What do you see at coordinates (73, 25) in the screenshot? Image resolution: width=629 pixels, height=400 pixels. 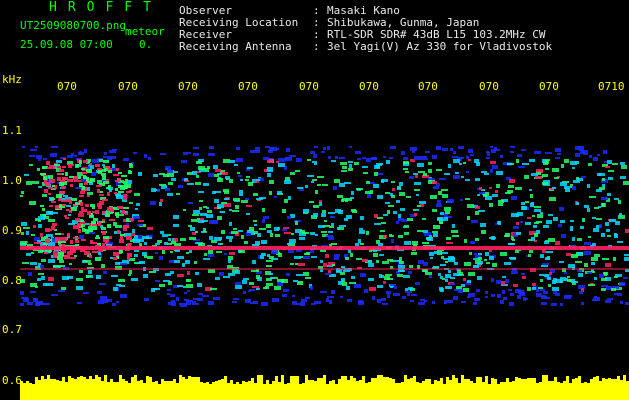 I see `filename: UT2509080700.png` at bounding box center [73, 25].